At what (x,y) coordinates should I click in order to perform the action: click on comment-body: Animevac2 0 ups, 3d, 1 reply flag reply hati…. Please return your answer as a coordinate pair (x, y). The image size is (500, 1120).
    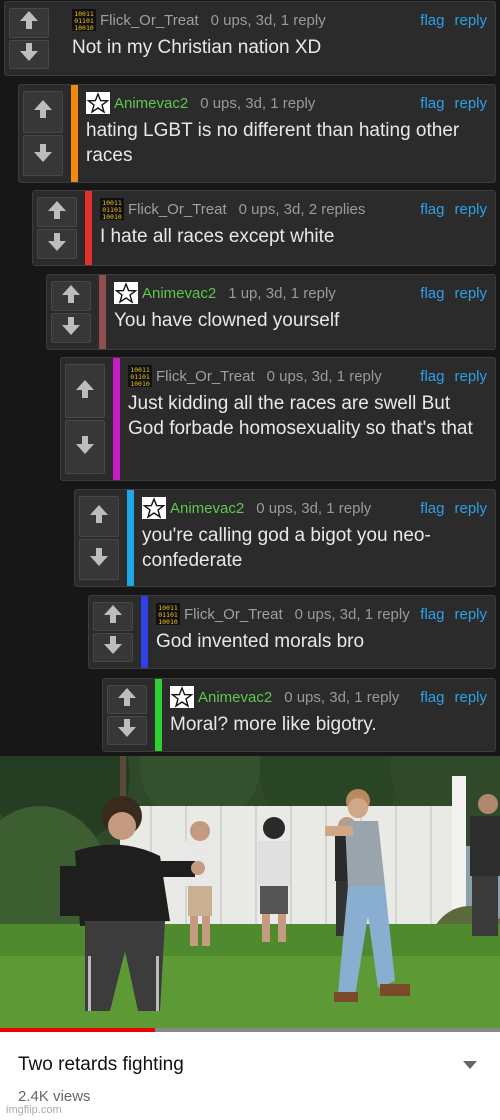
    Looking at the image, I should click on (286, 133).